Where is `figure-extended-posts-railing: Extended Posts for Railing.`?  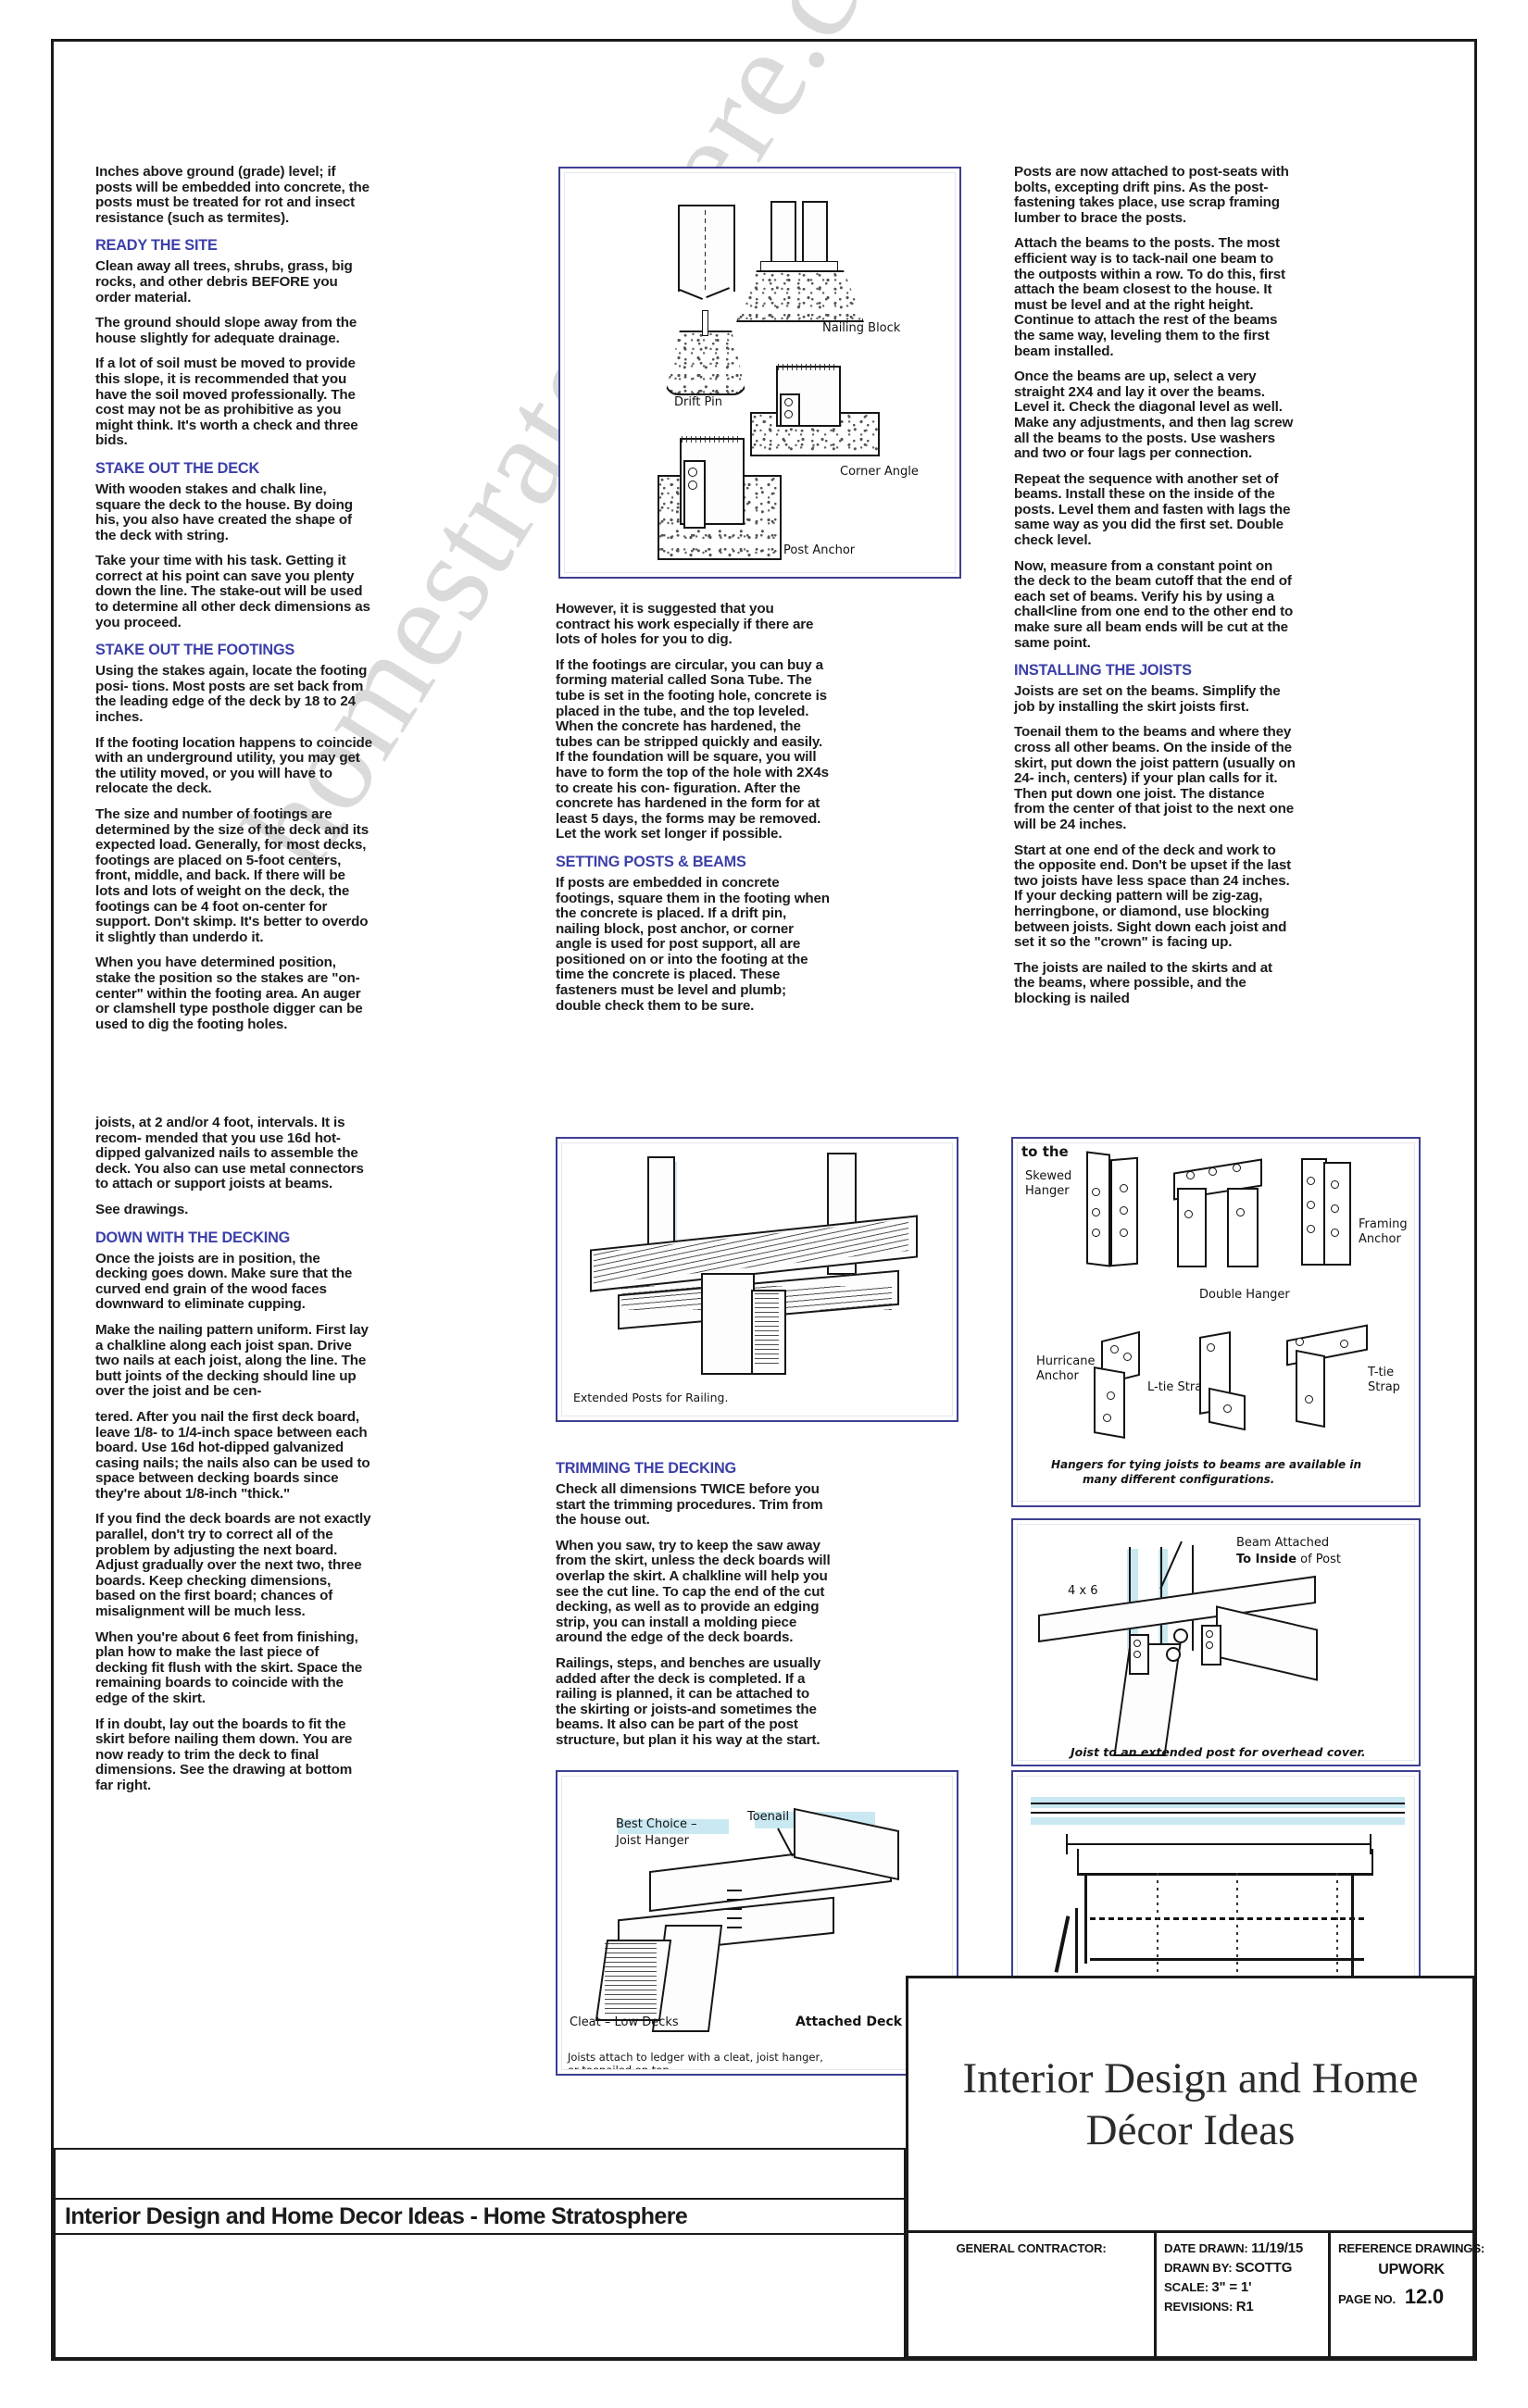 figure-extended-posts-railing: Extended Posts for Railing. is located at coordinates (757, 1279).